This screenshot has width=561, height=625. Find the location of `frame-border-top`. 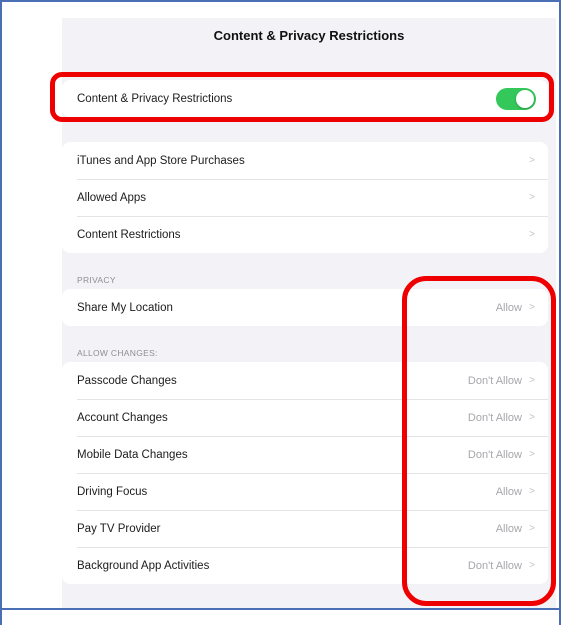

frame-border-top is located at coordinates (280, 1).